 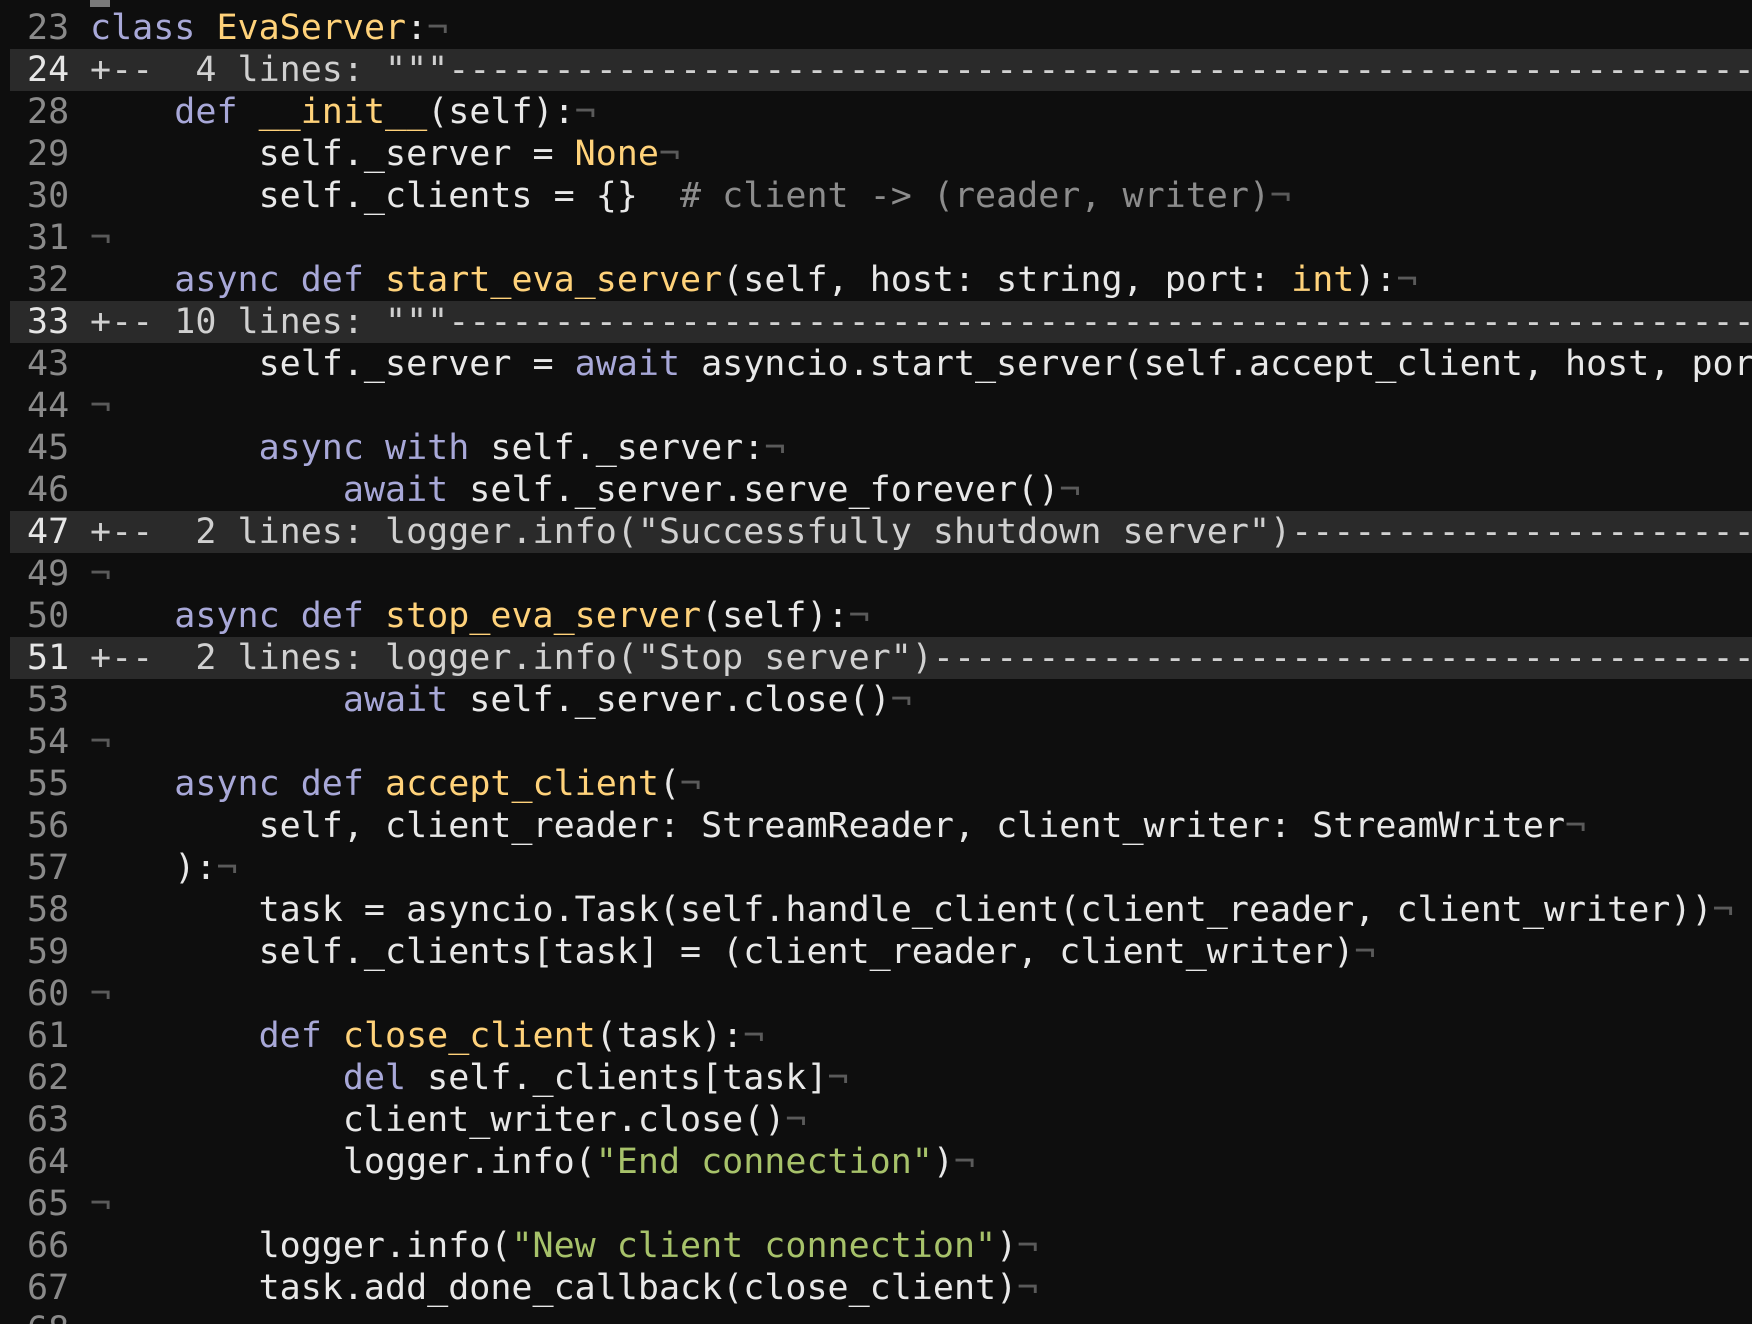 I want to click on code-line: 61 def close_client(task):¬, so click(x=881, y=1036).